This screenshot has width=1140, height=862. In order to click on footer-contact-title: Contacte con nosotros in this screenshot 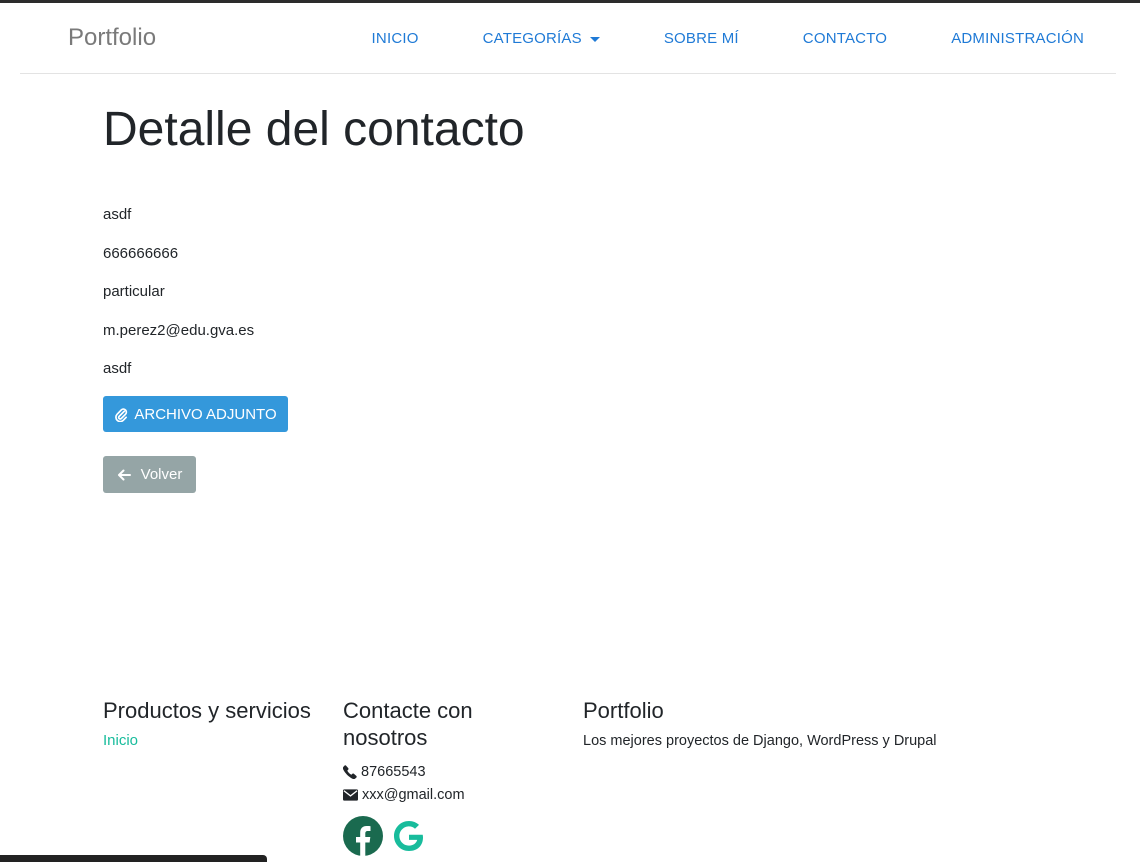, I will do `click(408, 724)`.